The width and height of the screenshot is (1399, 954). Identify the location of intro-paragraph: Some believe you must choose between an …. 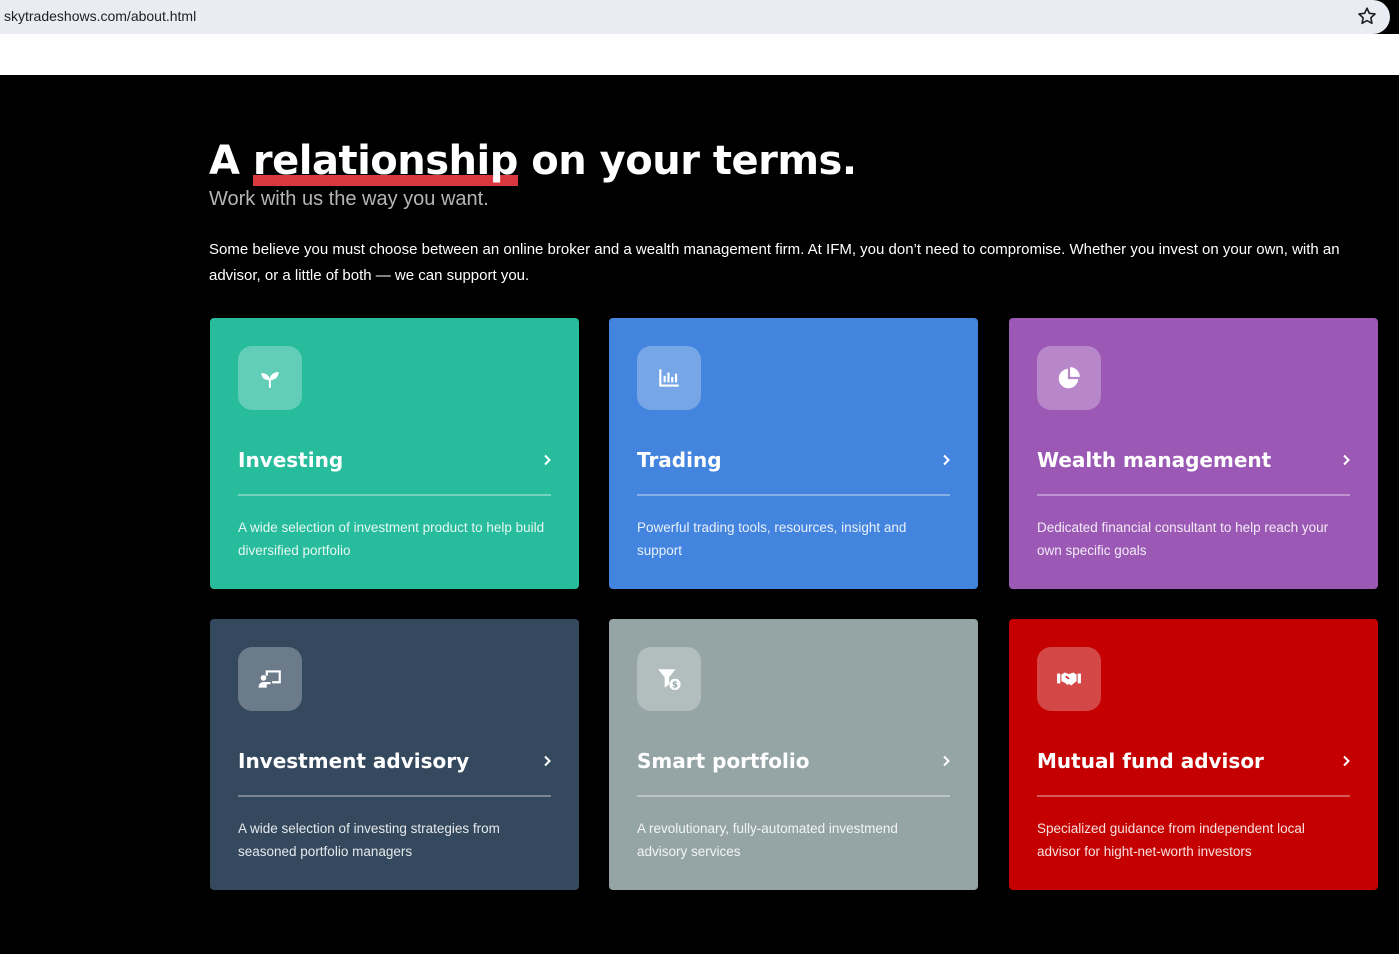
(774, 262).